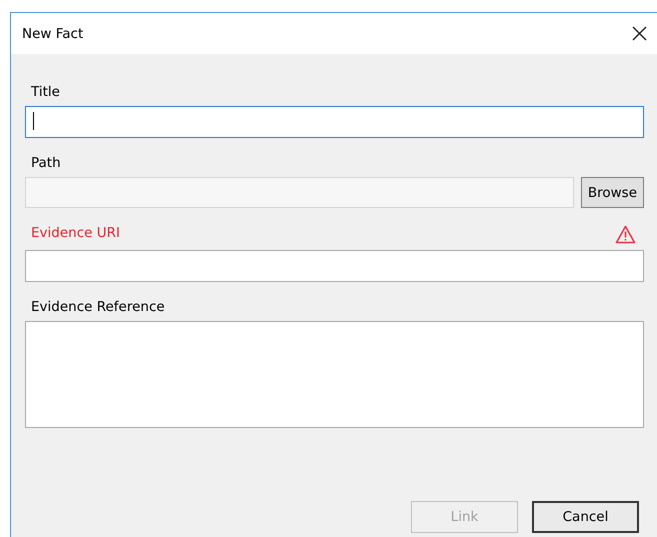  What do you see at coordinates (585, 517) in the screenshot?
I see `dialog-button: Cancel` at bounding box center [585, 517].